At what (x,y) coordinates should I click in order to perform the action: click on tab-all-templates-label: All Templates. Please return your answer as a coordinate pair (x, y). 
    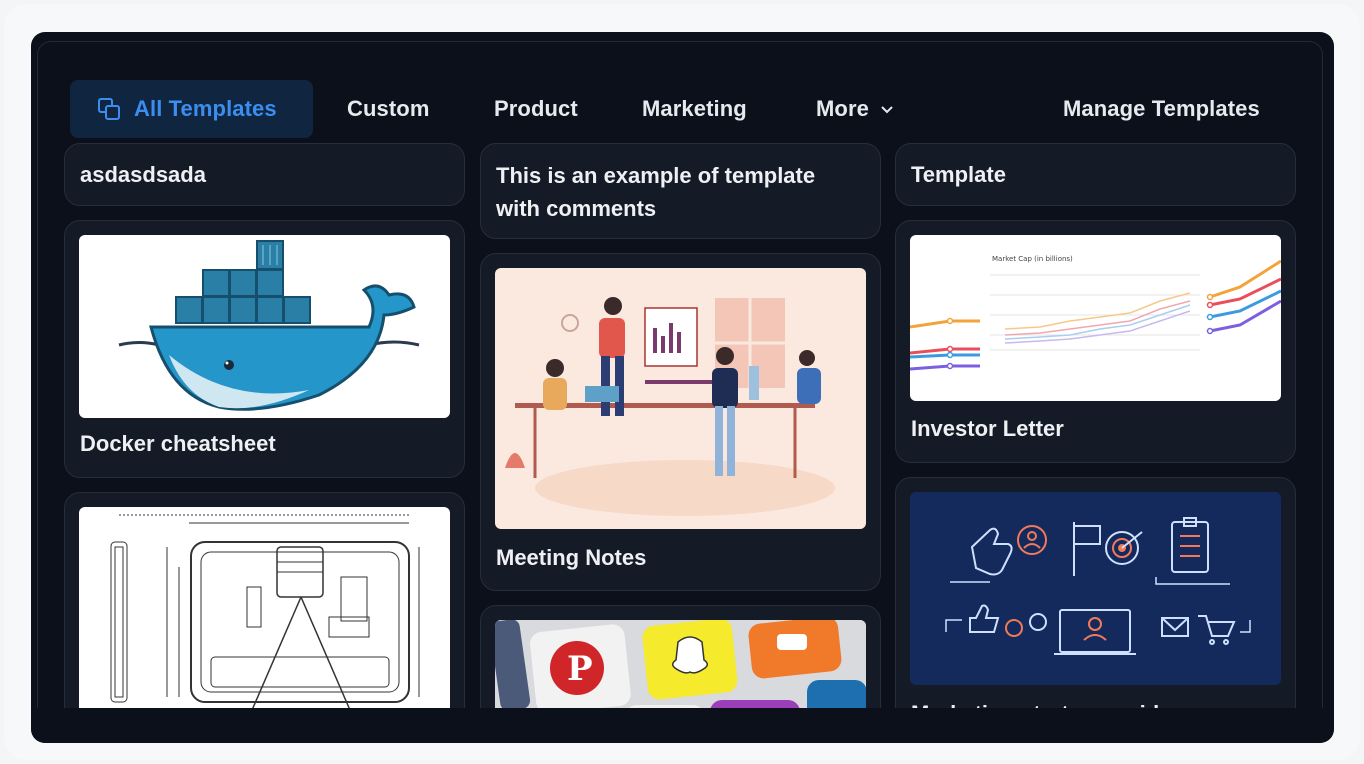
    Looking at the image, I should click on (205, 108).